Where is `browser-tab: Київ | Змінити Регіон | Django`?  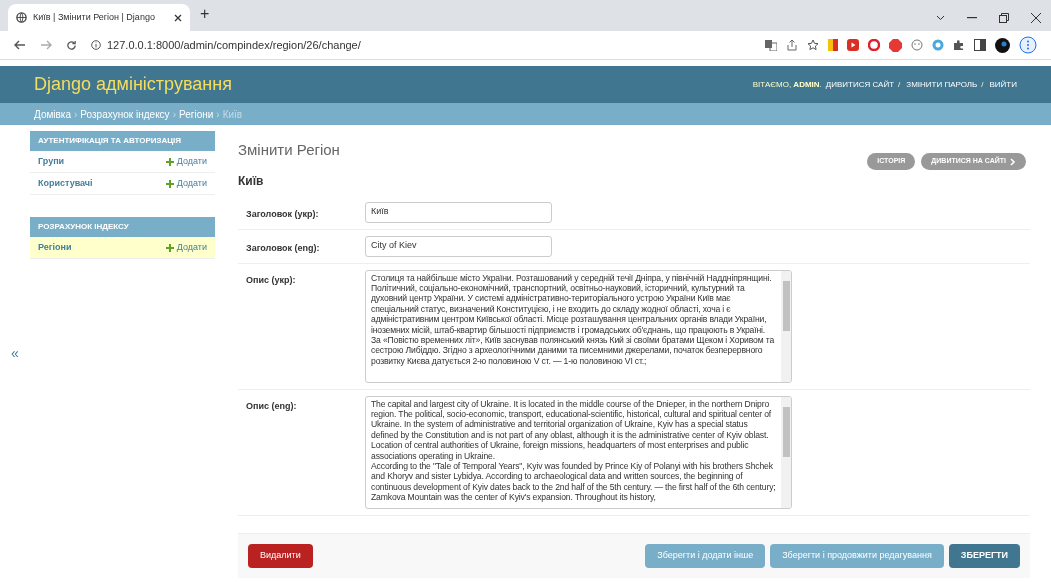
browser-tab: Київ | Змінити Регіон | Django is located at coordinates (99, 17).